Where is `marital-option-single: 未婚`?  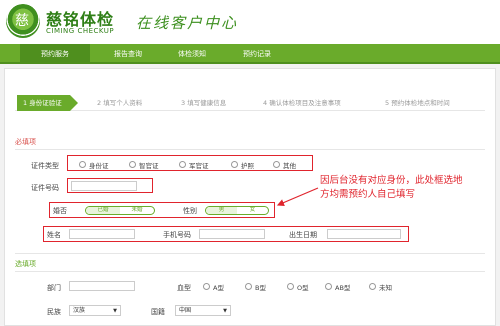 marital-option-single: 未婚 is located at coordinates (137, 210).